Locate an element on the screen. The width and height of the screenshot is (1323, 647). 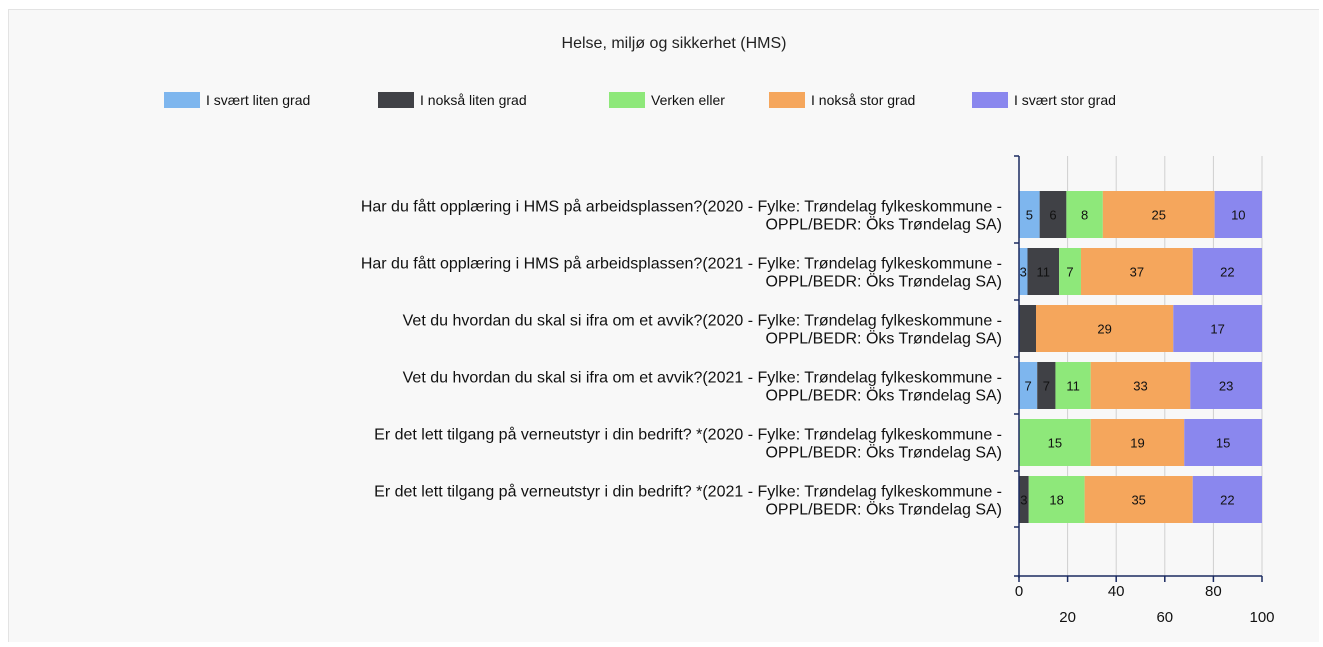
x-tick-label: 60 is located at coordinates (1164, 617).